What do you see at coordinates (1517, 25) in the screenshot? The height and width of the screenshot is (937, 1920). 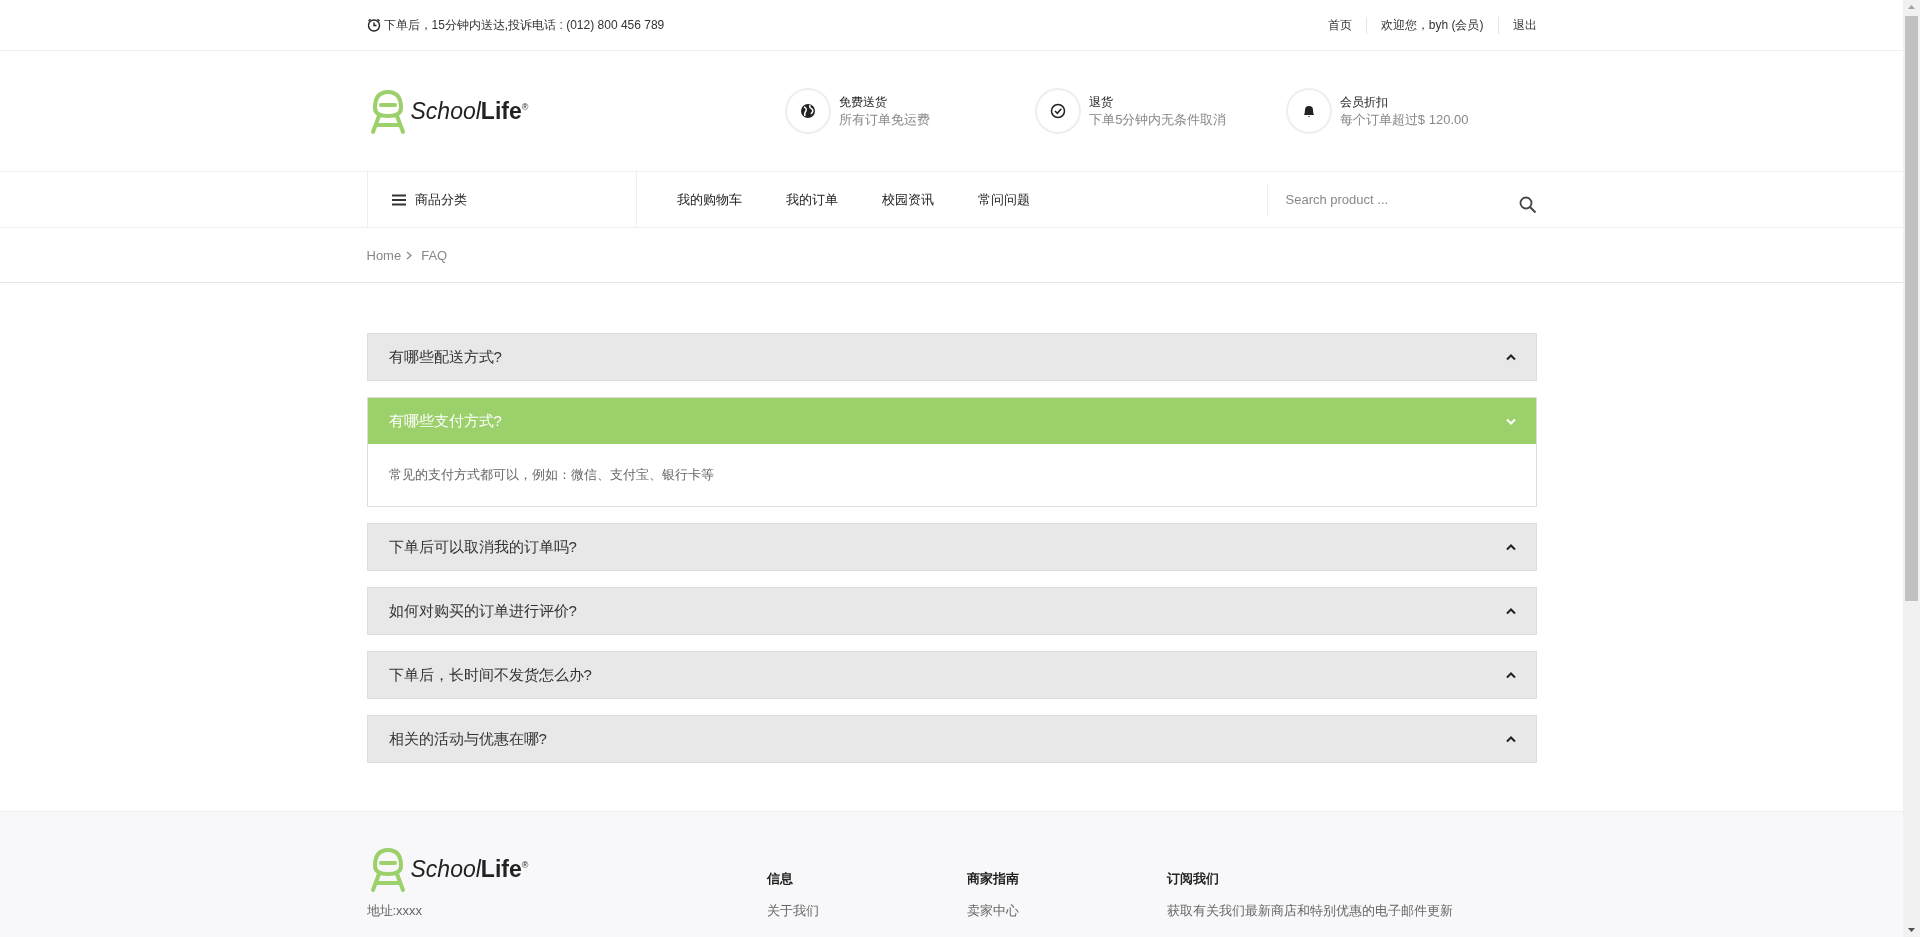 I see `top-link: 退出` at bounding box center [1517, 25].